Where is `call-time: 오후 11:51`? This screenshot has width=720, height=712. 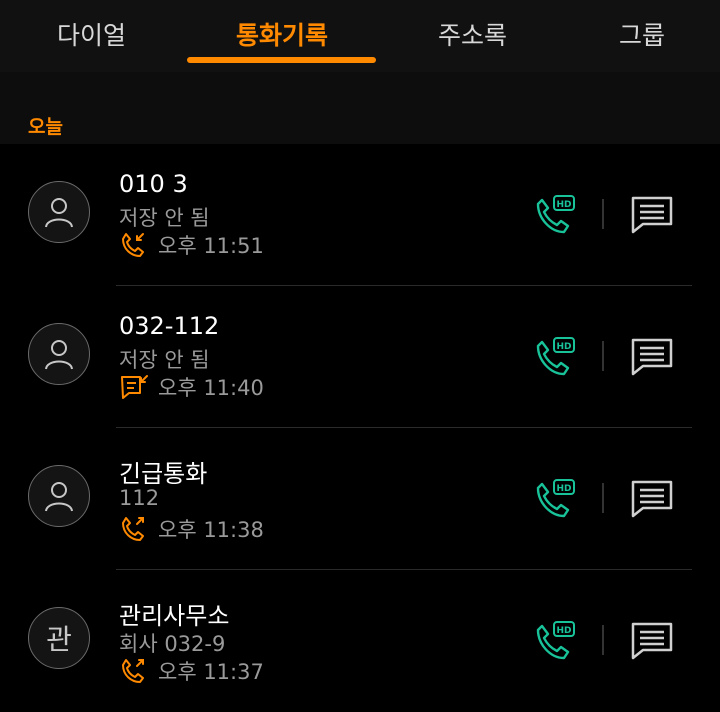
call-time: 오후 11:51 is located at coordinates (211, 246).